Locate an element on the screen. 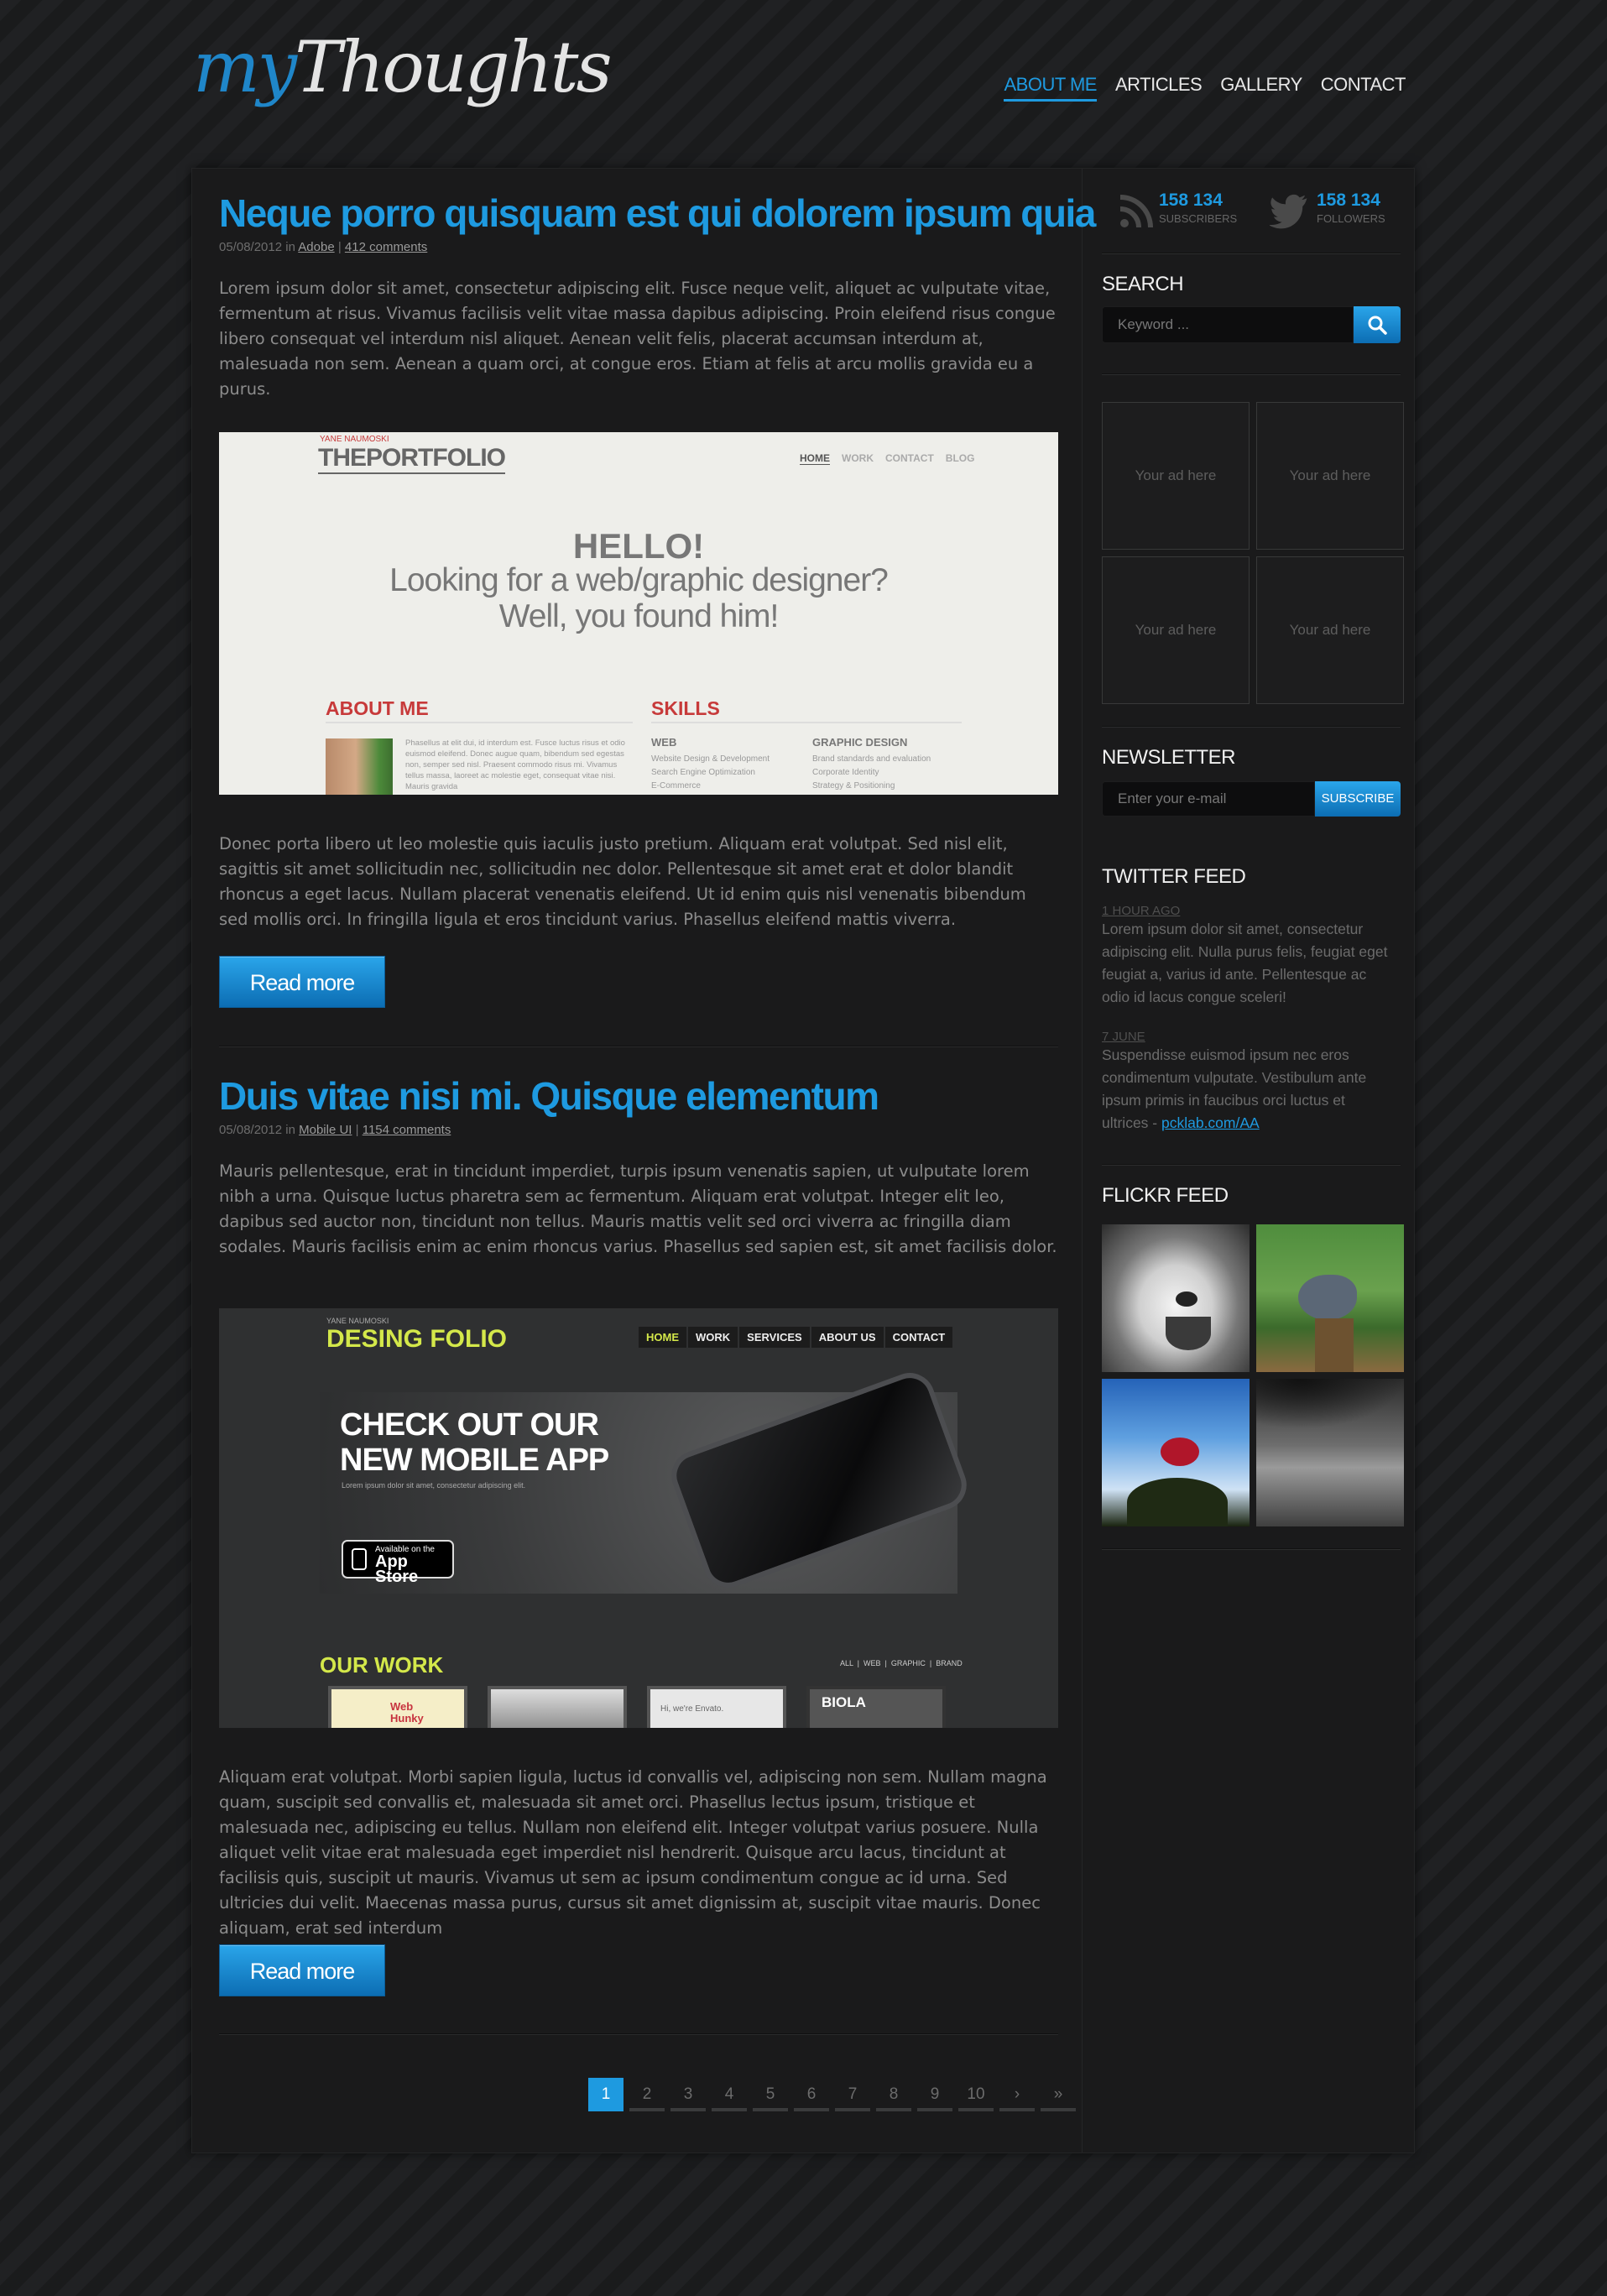 This screenshot has height=2296, width=1607. rss-label: SUBSCRIBERS is located at coordinates (1199, 218).